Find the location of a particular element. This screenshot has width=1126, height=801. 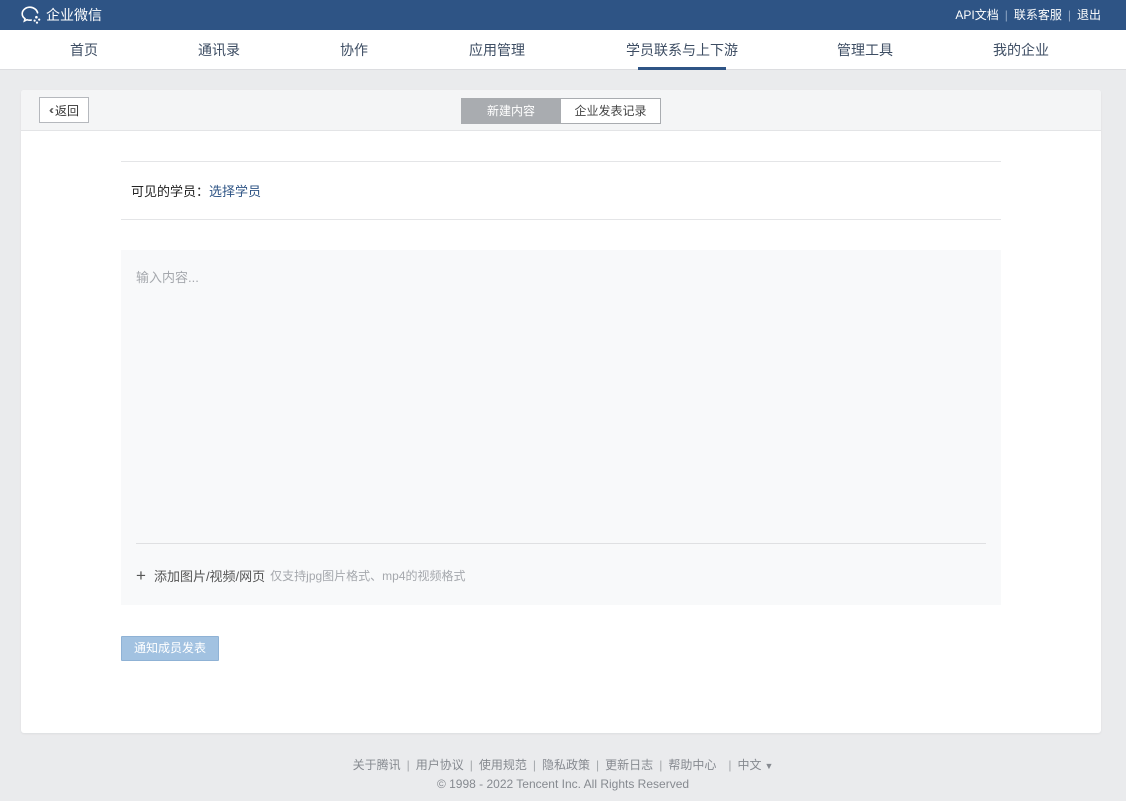

visible-students-row: 可见的学员：选择学员 is located at coordinates (196, 190).